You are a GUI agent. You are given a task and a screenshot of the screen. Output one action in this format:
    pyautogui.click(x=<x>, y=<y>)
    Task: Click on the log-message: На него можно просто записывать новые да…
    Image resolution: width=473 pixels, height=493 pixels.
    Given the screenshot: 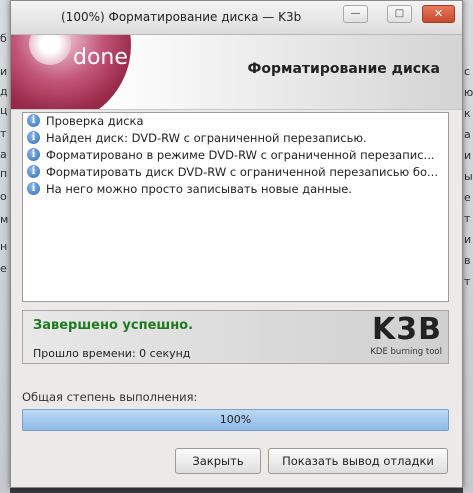 What is the action you would take?
    pyautogui.click(x=199, y=189)
    